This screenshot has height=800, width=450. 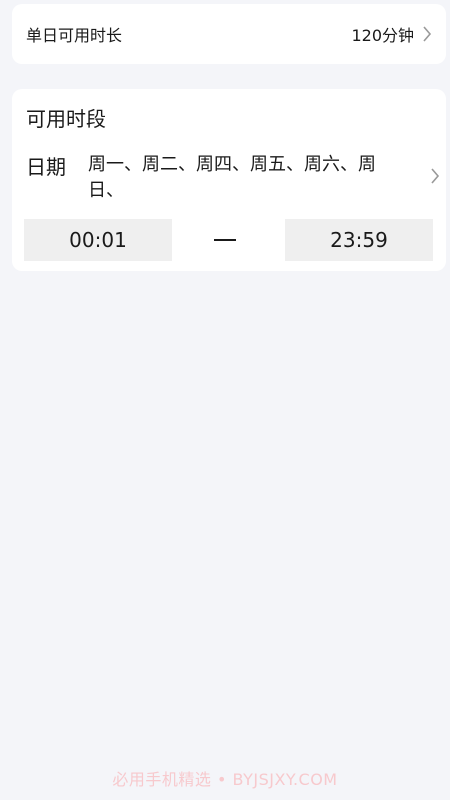 I want to click on time-range-separator, so click(x=225, y=240).